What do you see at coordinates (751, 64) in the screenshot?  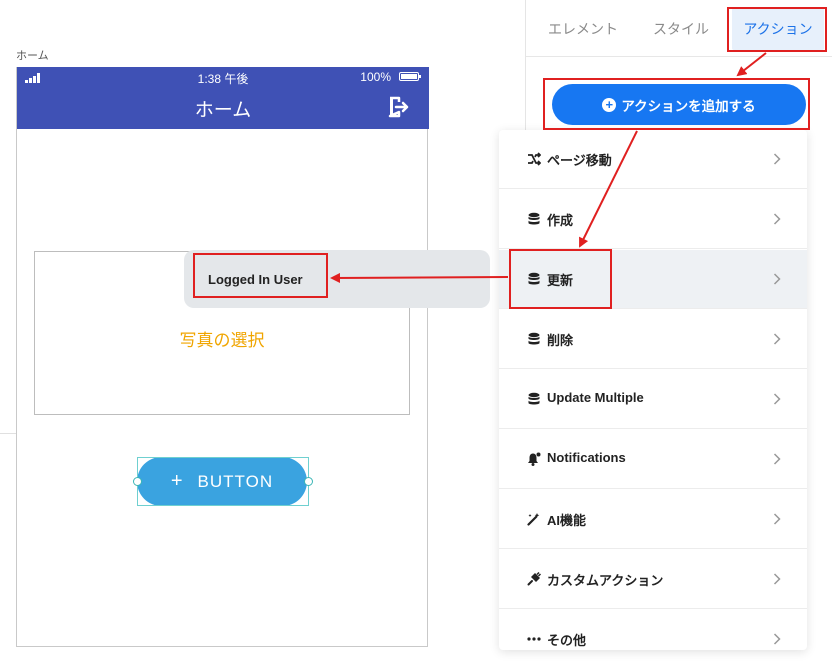 I see `arrow-tab-to-add` at bounding box center [751, 64].